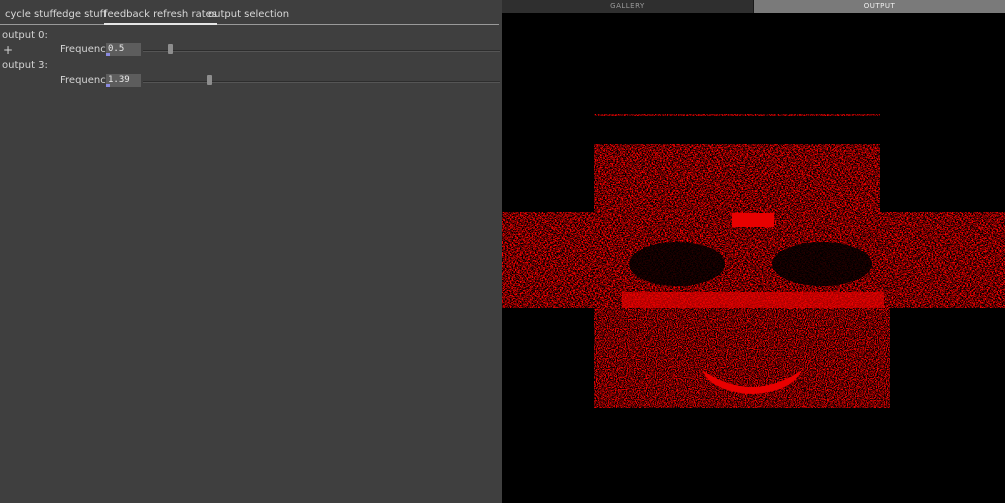 The width and height of the screenshot is (1005, 503). What do you see at coordinates (321, 82) in the screenshot?
I see `output-3-frequency-slider-track` at bounding box center [321, 82].